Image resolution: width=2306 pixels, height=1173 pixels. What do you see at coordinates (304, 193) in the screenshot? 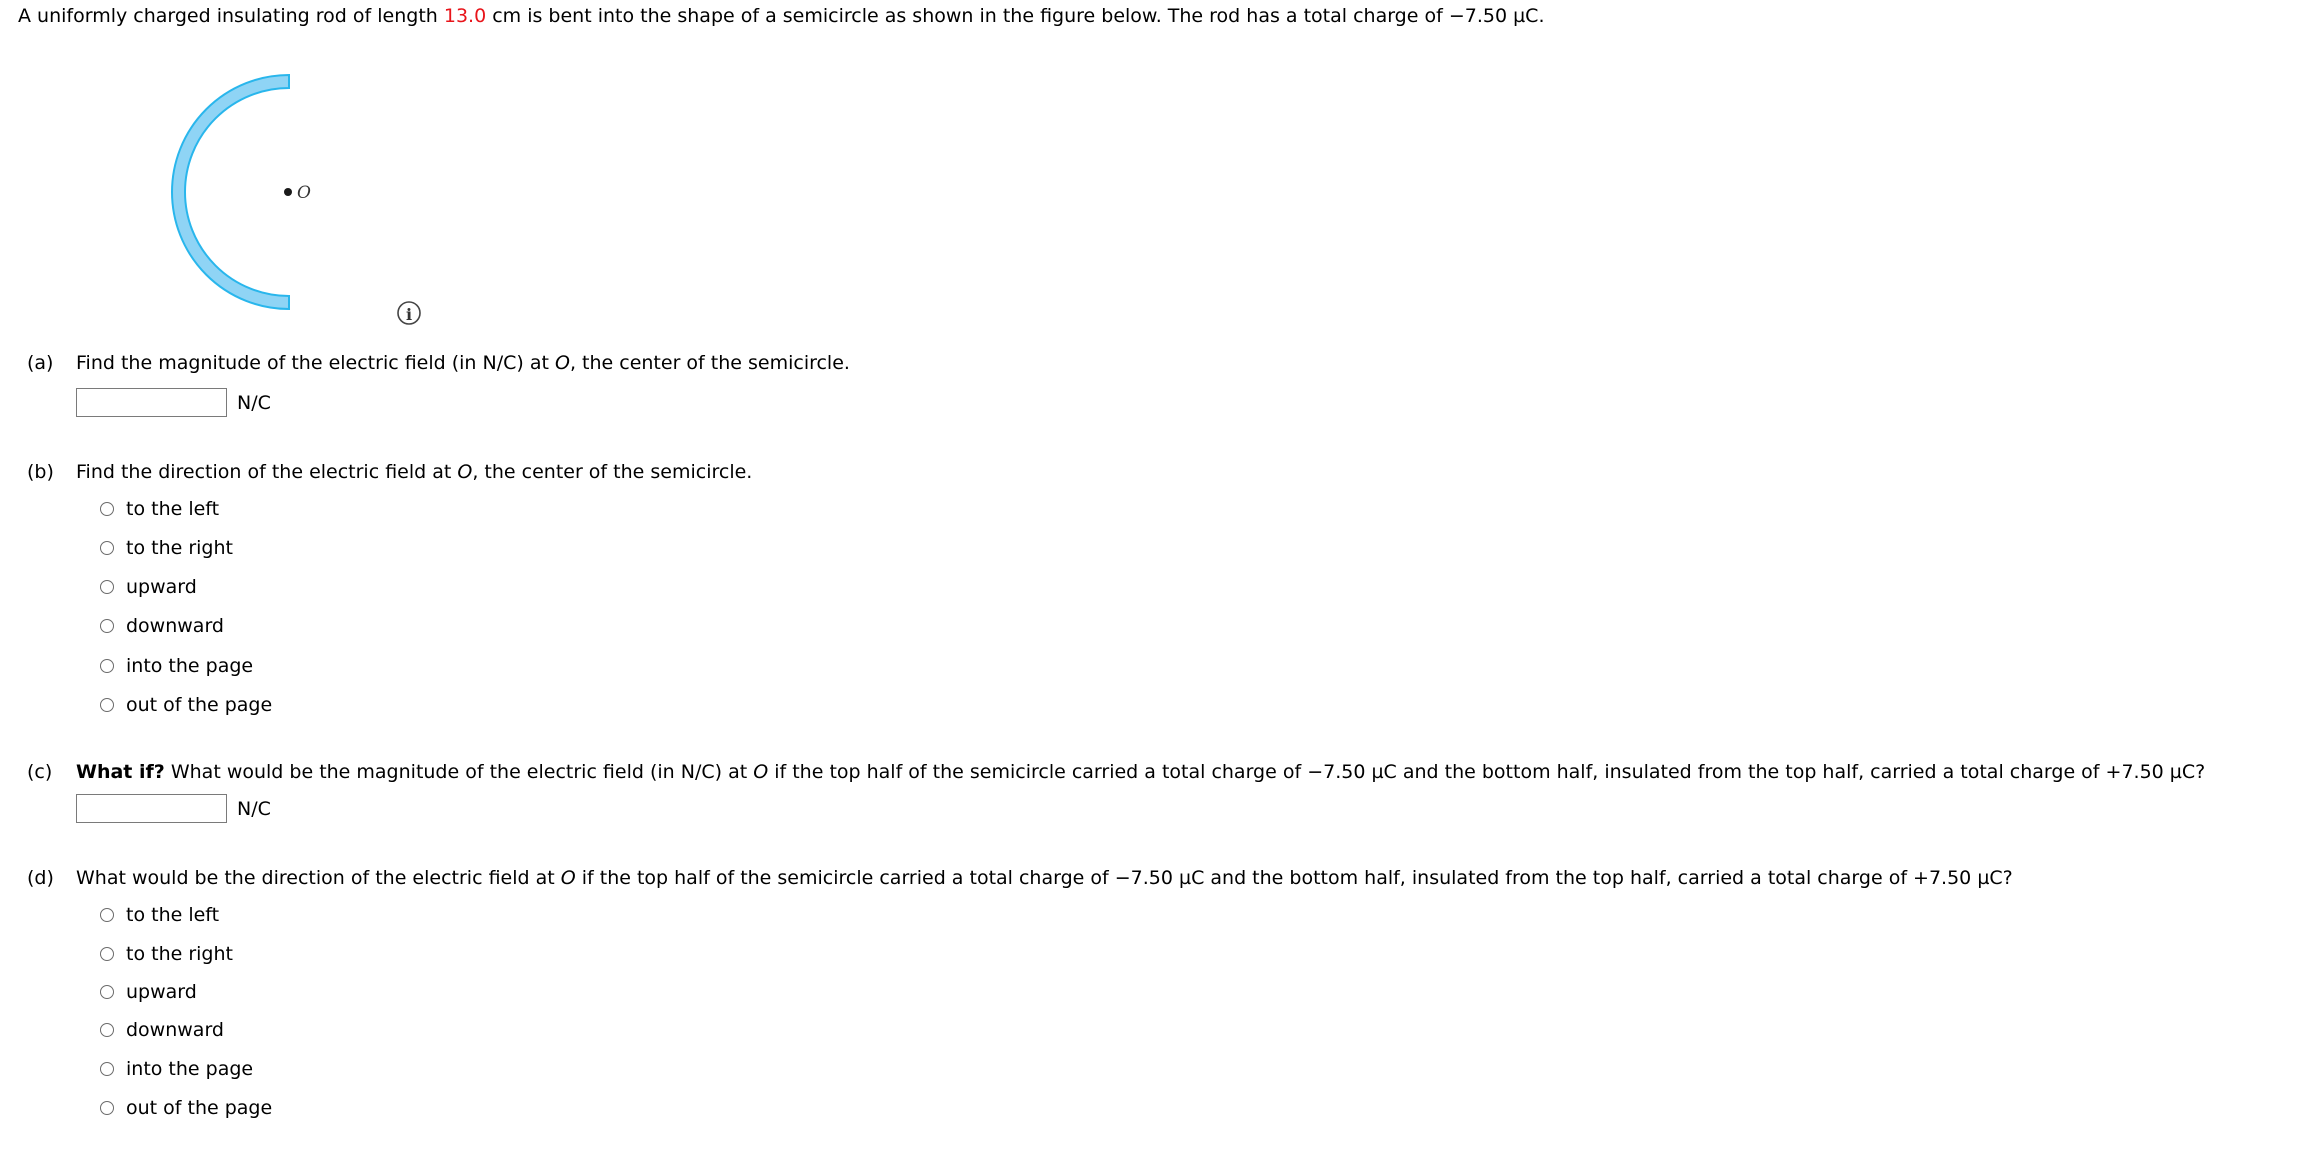
I see `center-point-label: O` at bounding box center [304, 193].